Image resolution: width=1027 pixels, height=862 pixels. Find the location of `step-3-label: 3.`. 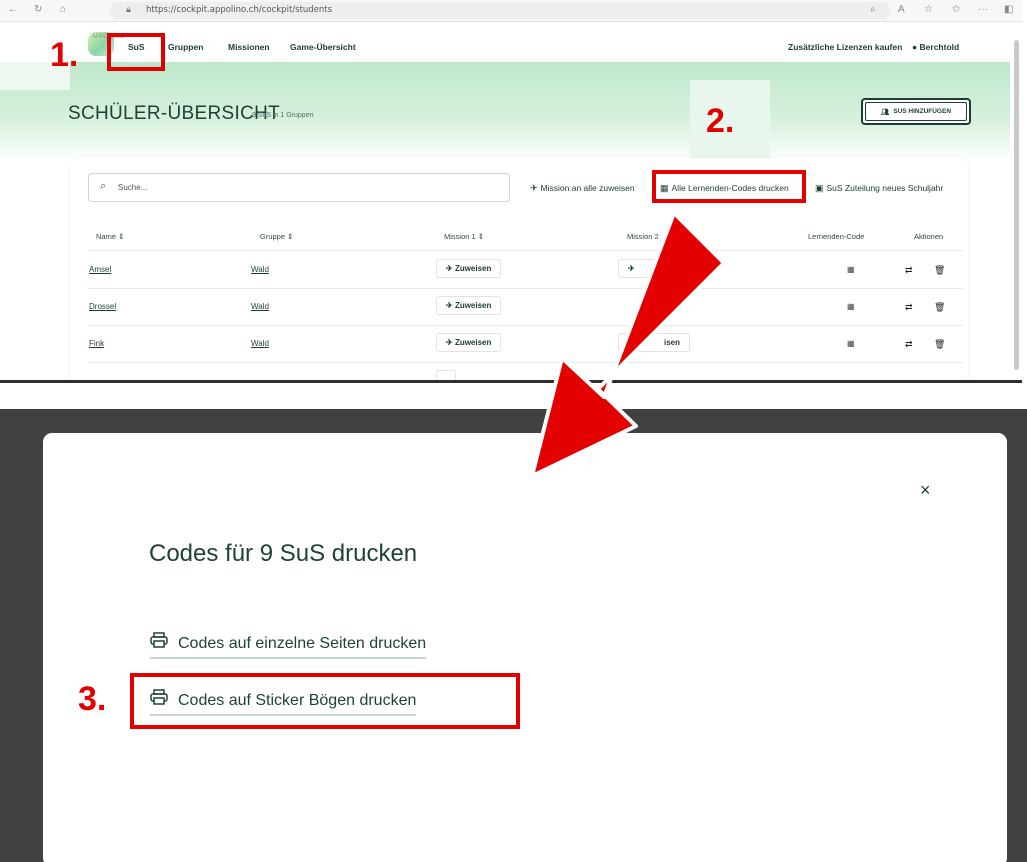

step-3-label: 3. is located at coordinates (92, 699).